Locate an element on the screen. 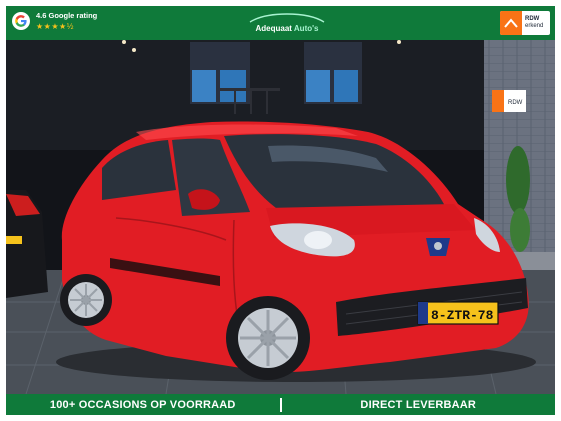 The image size is (561, 421). rdw-logo-icon is located at coordinates (511, 23).